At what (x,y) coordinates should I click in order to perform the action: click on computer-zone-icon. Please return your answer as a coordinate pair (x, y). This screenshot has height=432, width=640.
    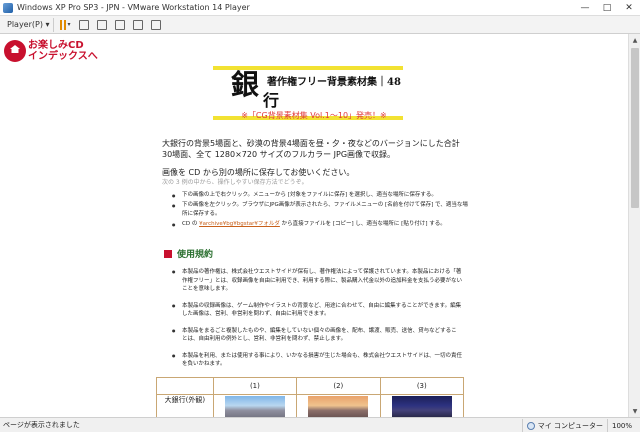
    Looking at the image, I should click on (530, 425).